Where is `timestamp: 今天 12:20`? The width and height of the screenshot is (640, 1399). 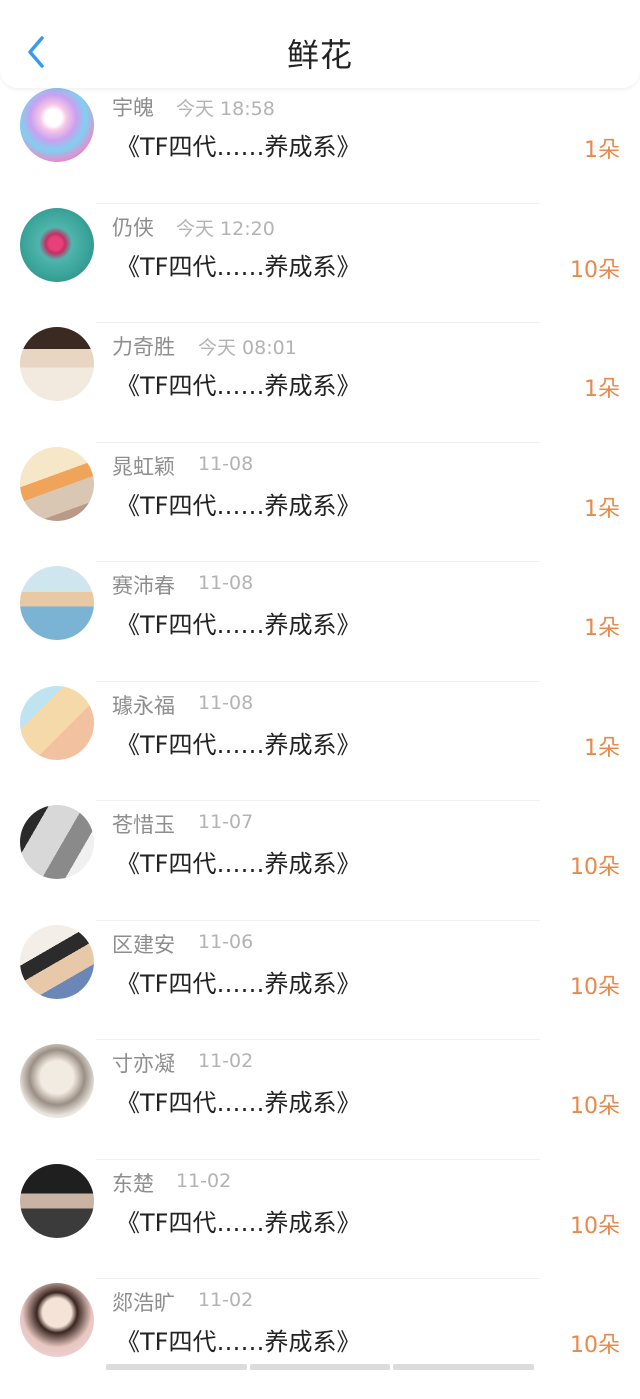
timestamp: 今天 12:20 is located at coordinates (225, 228).